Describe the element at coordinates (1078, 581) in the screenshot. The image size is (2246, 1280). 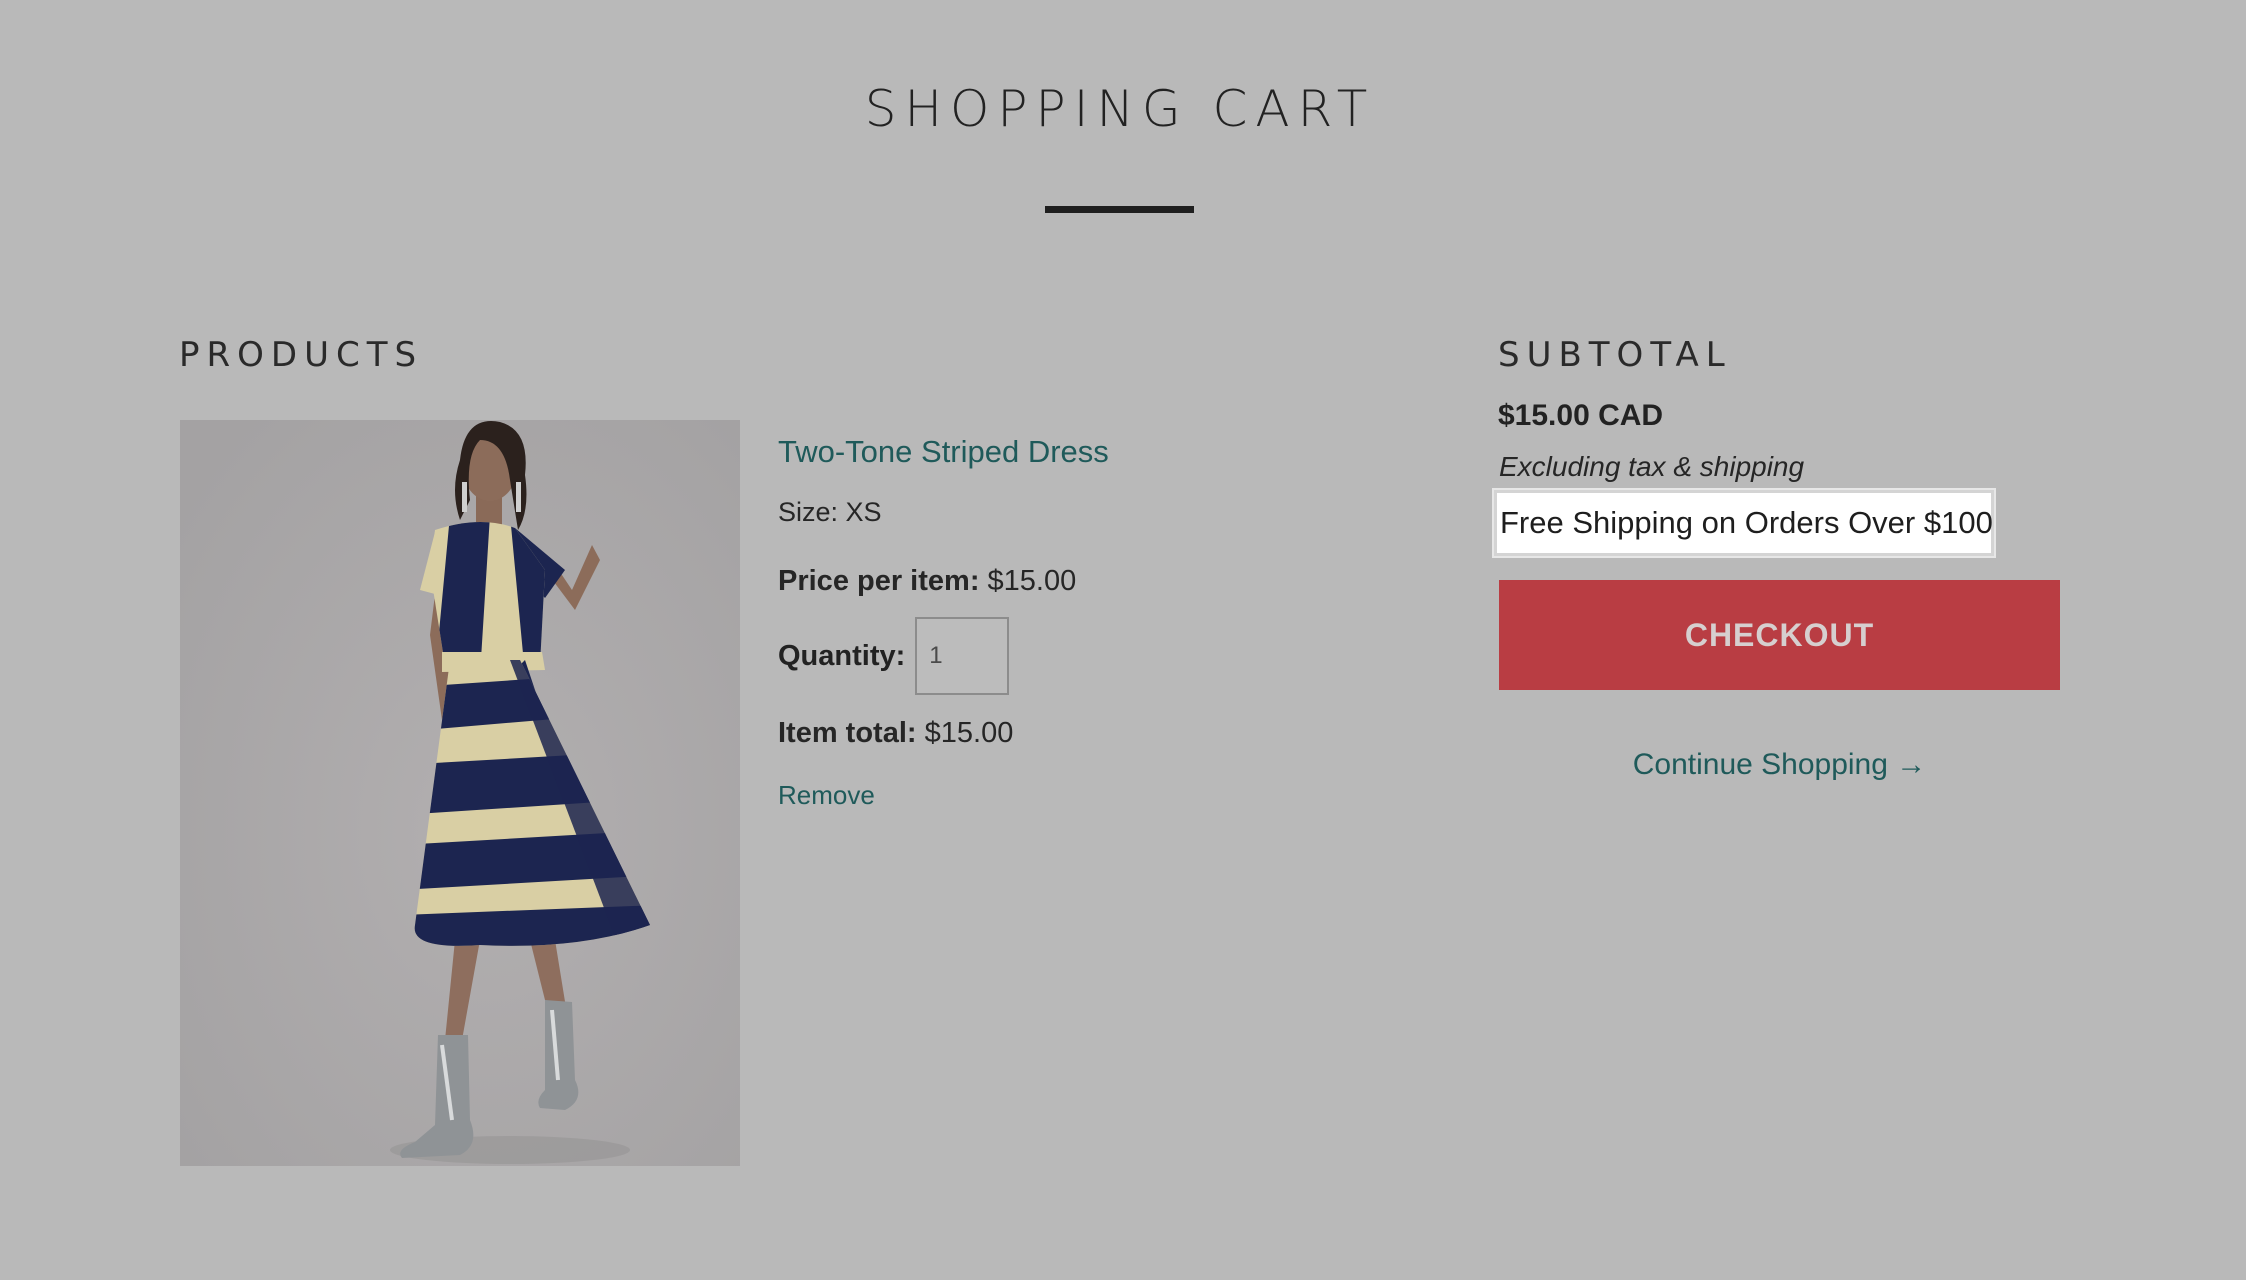
I see `price-per-item: Price per item: $15.00` at that location.